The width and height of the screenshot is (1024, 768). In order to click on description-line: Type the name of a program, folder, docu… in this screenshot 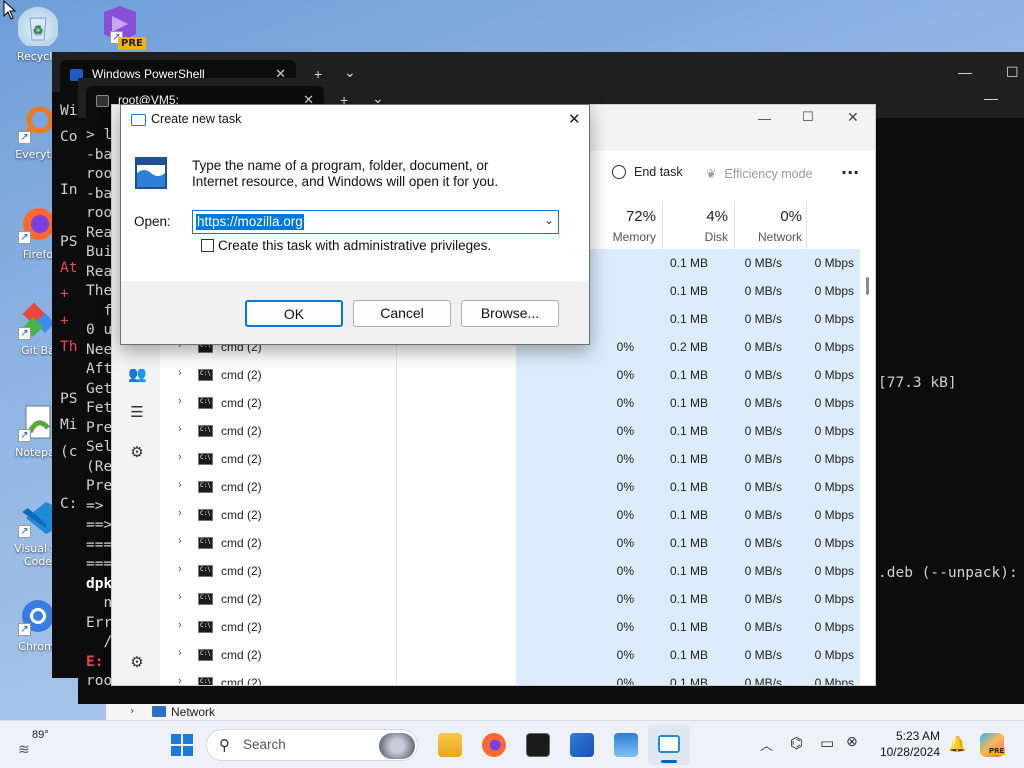, I will do `click(340, 165)`.